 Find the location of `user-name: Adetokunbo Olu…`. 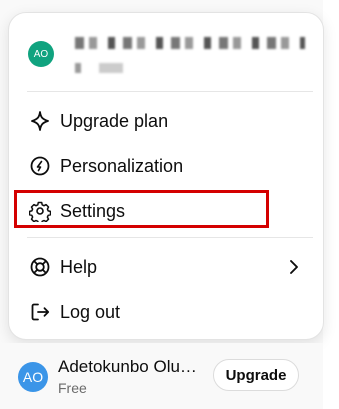

user-name: Adetokunbo Olu… is located at coordinates (127, 367).